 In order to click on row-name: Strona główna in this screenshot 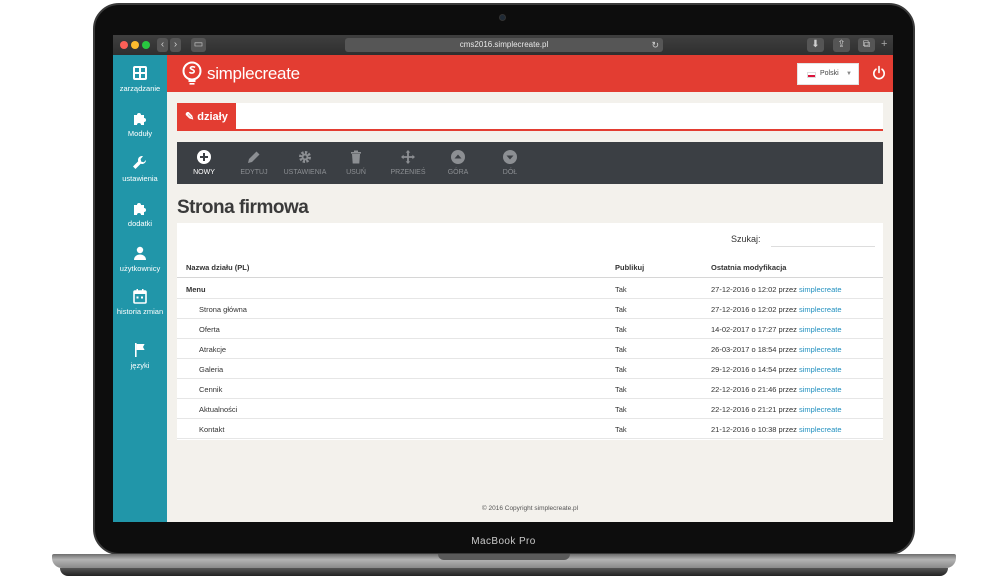, I will do `click(223, 309)`.